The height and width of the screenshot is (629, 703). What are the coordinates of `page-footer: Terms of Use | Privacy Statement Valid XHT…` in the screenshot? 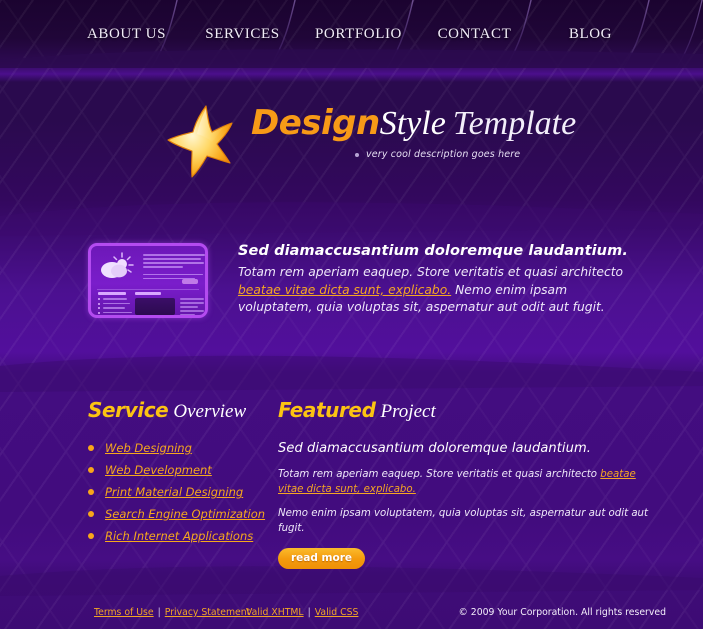 It's located at (351, 614).